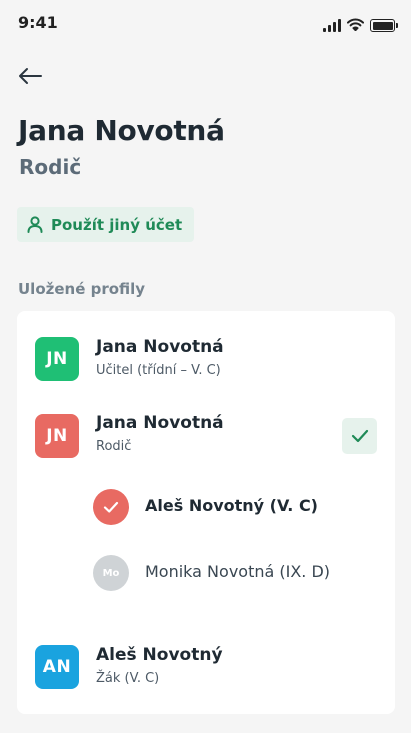  I want to click on user-icon, so click(35, 224).